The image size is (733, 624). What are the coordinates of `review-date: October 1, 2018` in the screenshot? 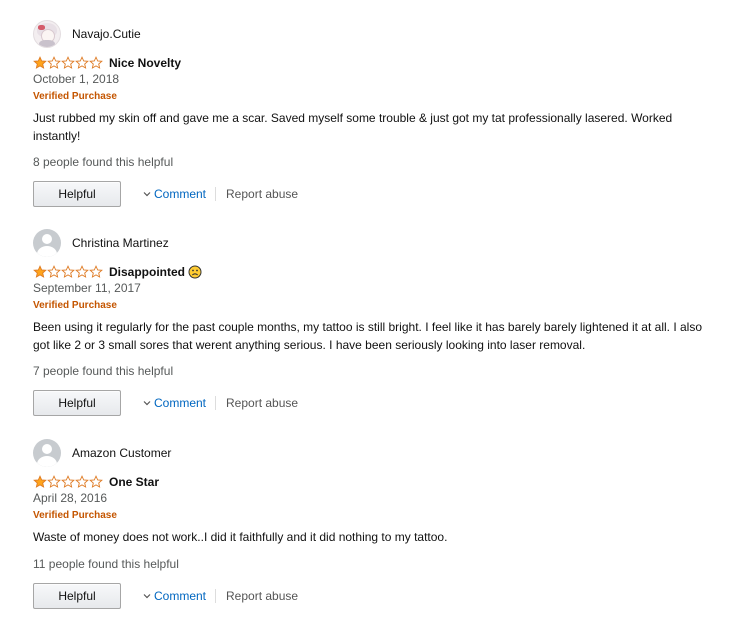 It's located at (76, 79).